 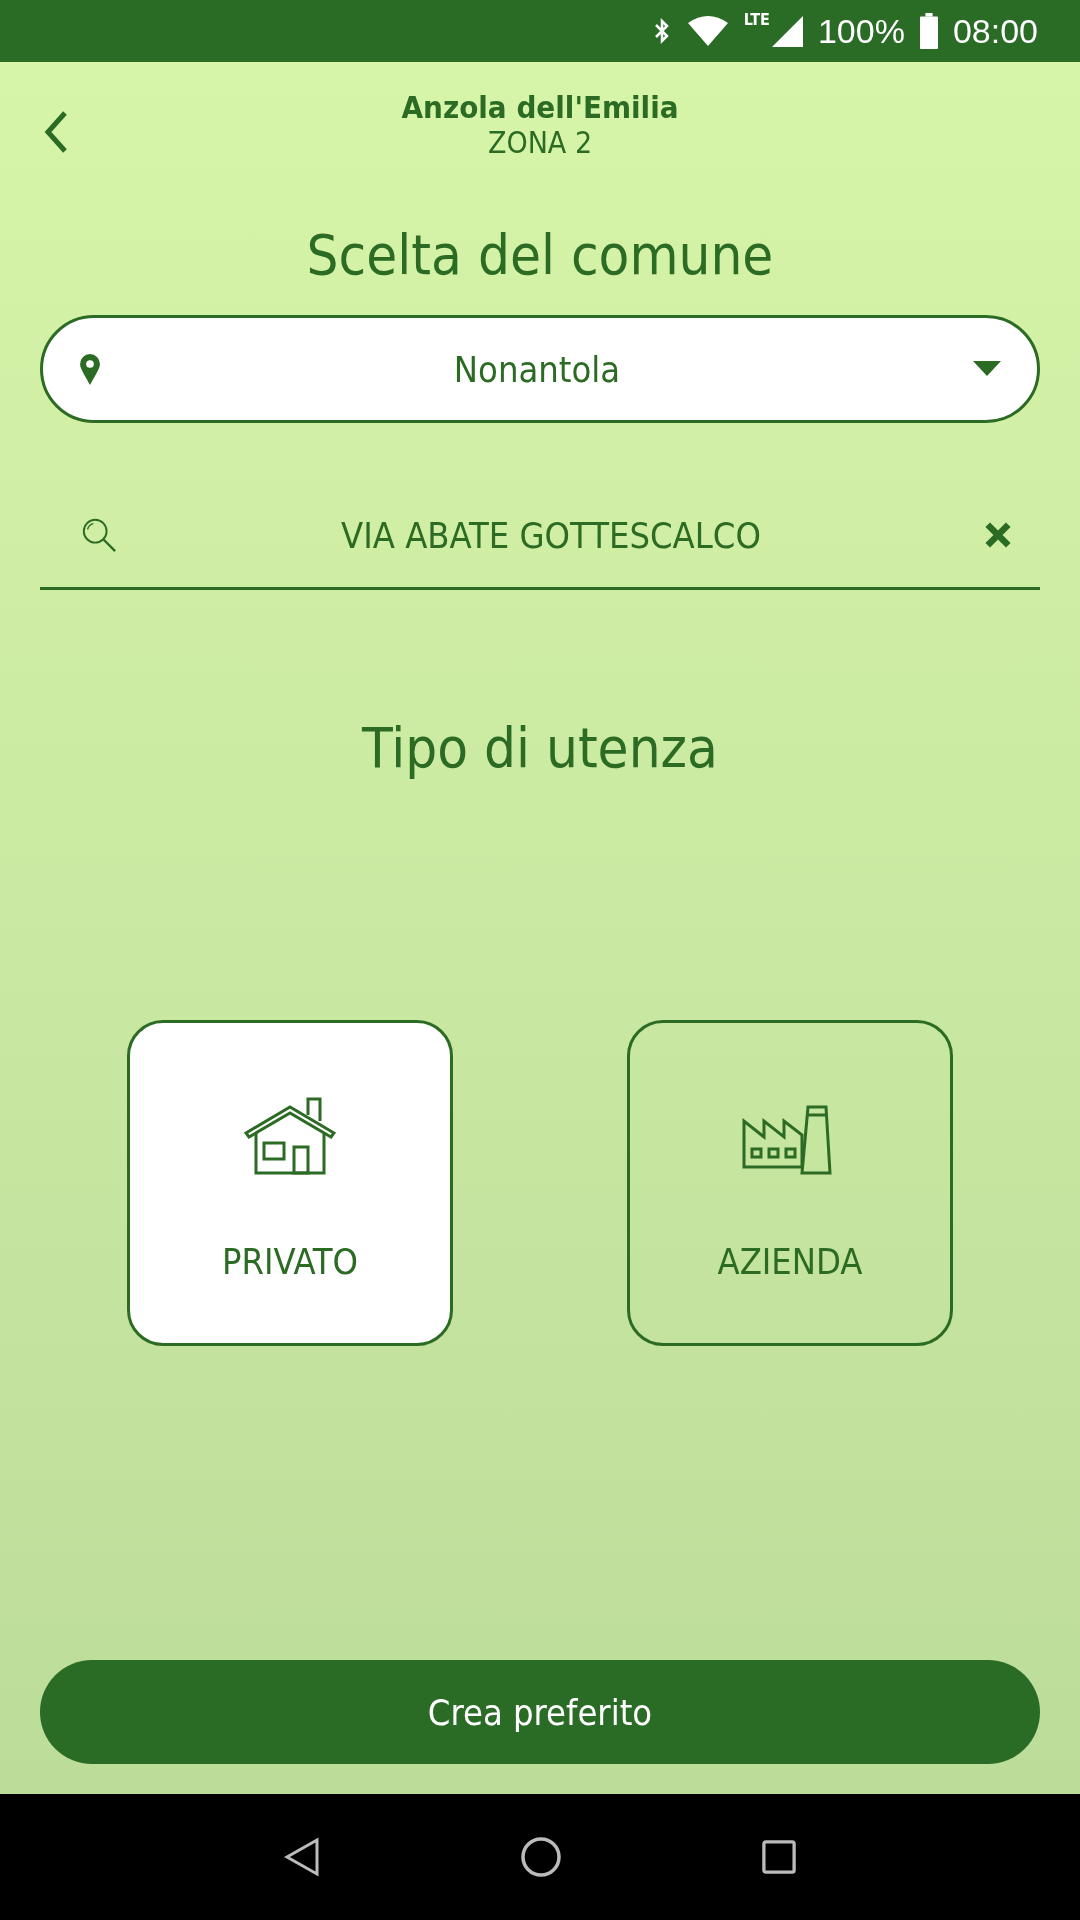 What do you see at coordinates (995, 31) in the screenshot?
I see `clock: 08:00` at bounding box center [995, 31].